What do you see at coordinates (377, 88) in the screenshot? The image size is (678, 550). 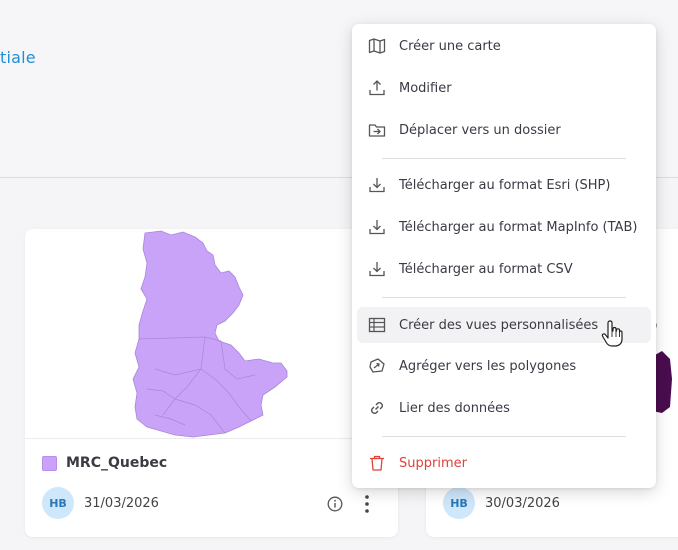 I see `upload-icon` at bounding box center [377, 88].